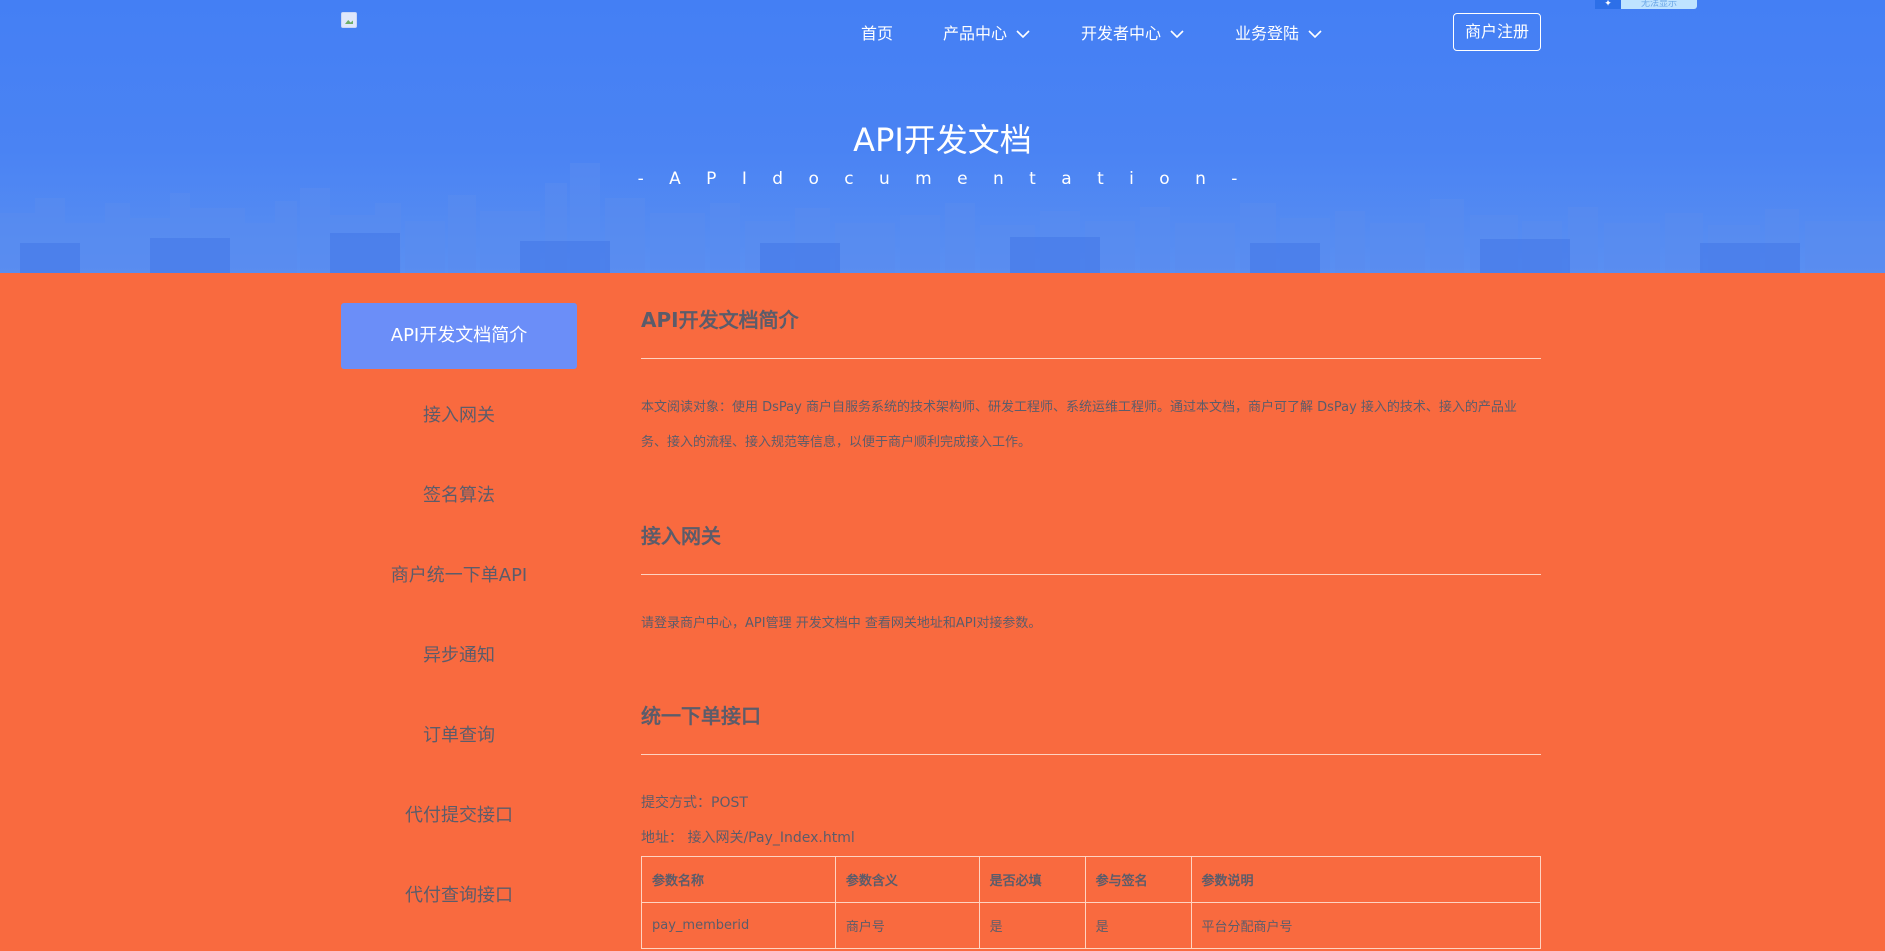  What do you see at coordinates (701, 716) in the screenshot?
I see `section-title-unified-order: 统一下单接口` at bounding box center [701, 716].